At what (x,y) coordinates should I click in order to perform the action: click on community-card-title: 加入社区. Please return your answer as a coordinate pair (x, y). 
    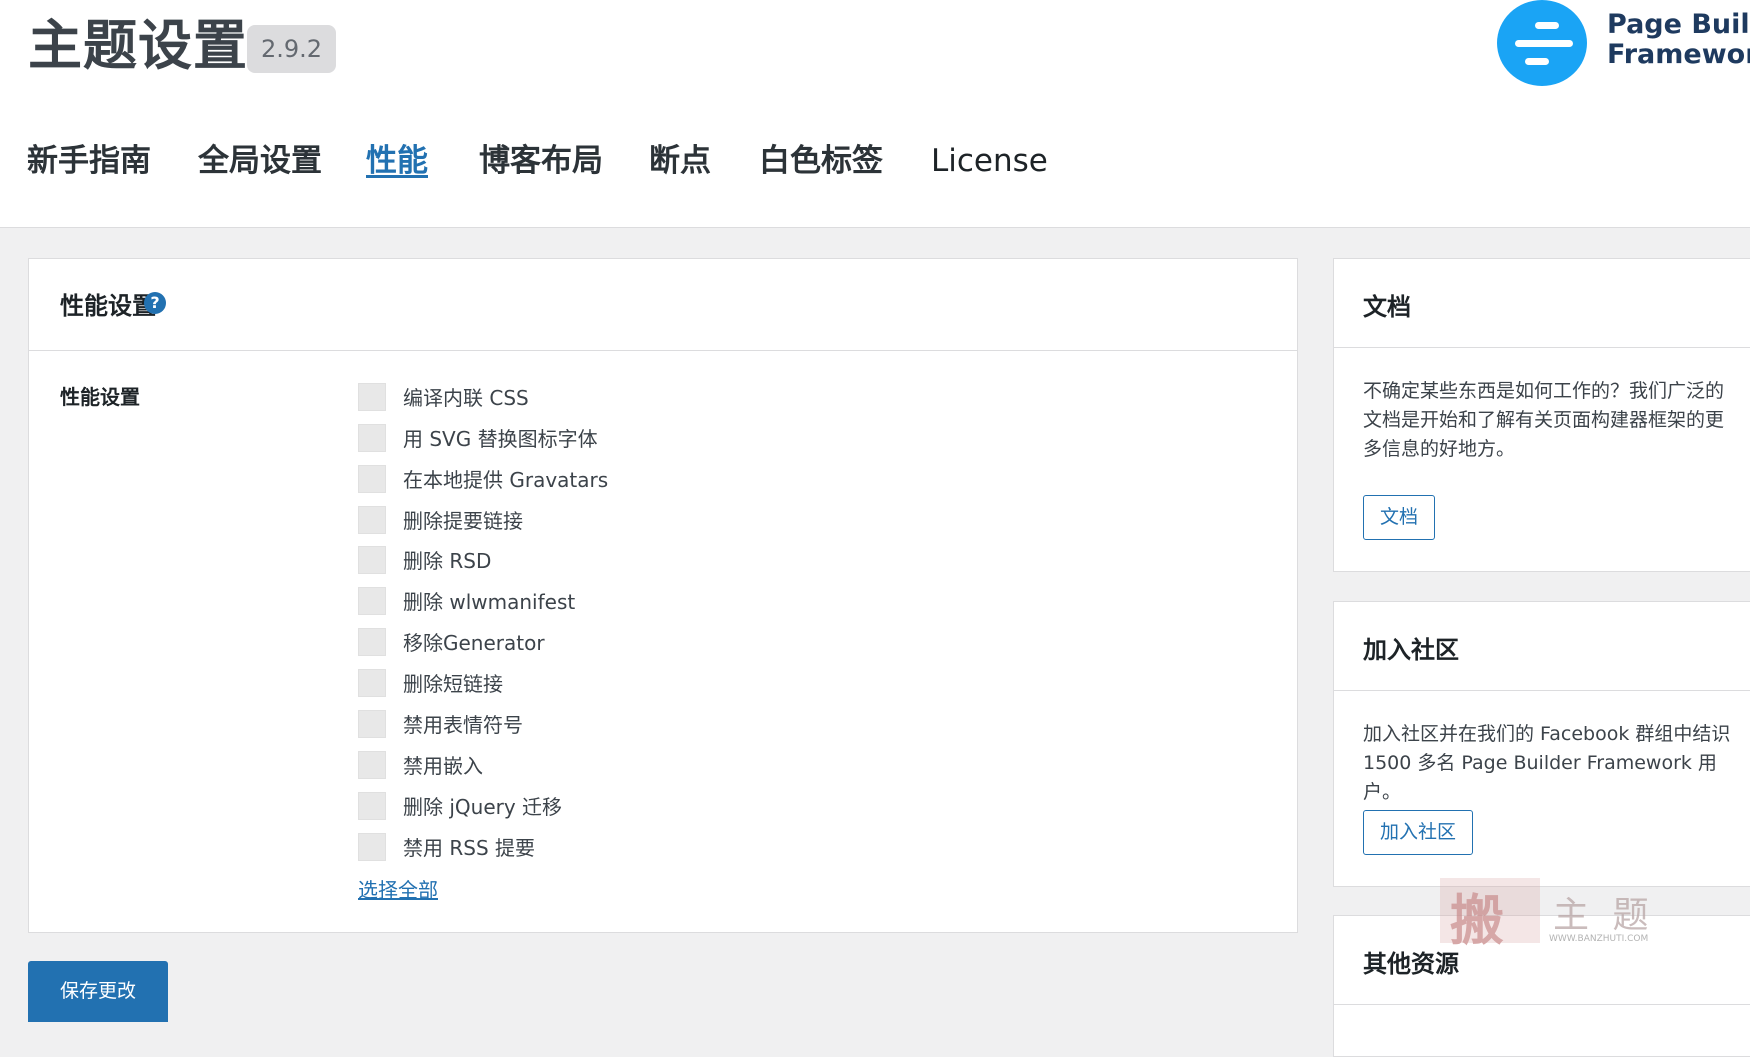
    Looking at the image, I should click on (1411, 650).